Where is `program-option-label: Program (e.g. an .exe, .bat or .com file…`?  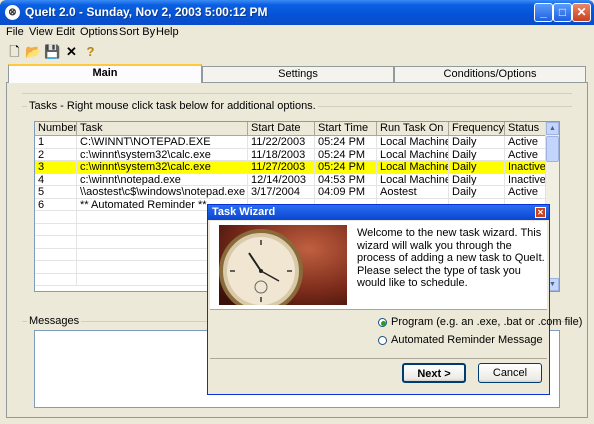
program-option-label: Program (e.g. an .exe, .bat or .com file… is located at coordinates (486, 322).